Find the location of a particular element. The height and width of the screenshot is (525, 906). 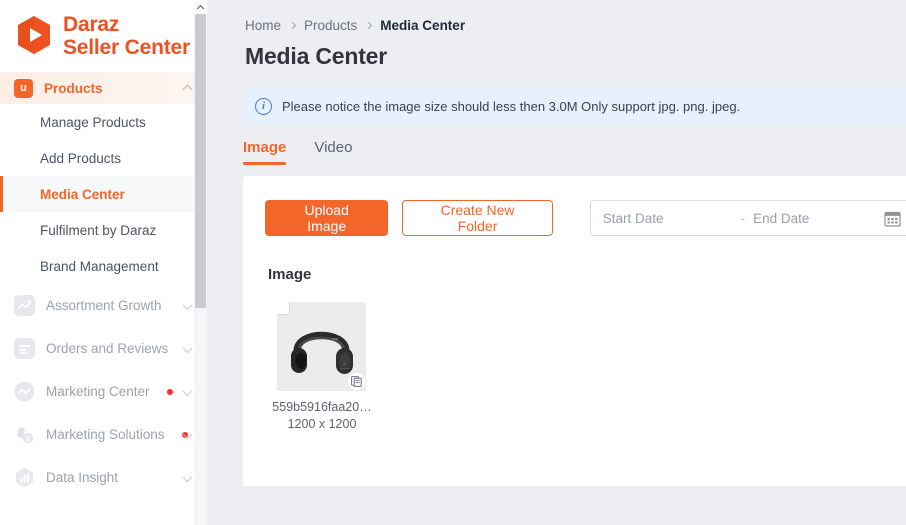

sidebar-item-assortment-growth: Assortment Growth is located at coordinates (103, 305).